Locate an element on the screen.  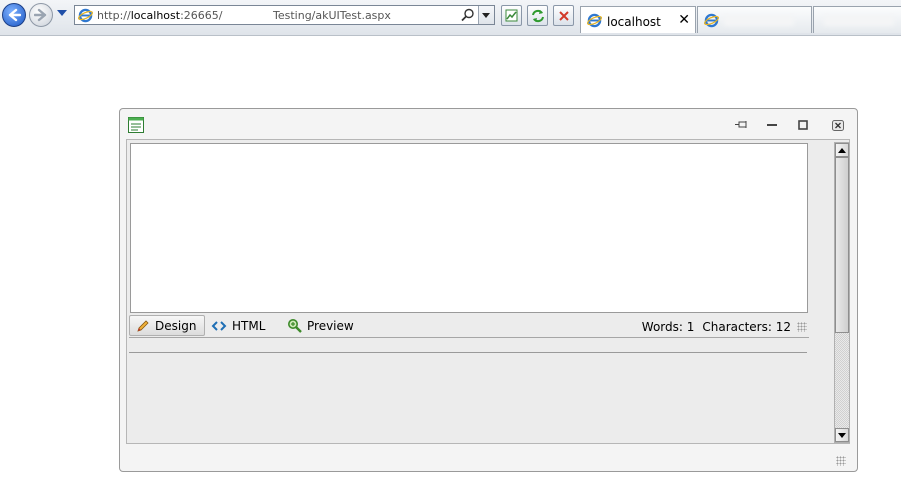
forward-button is located at coordinates (41, 15).